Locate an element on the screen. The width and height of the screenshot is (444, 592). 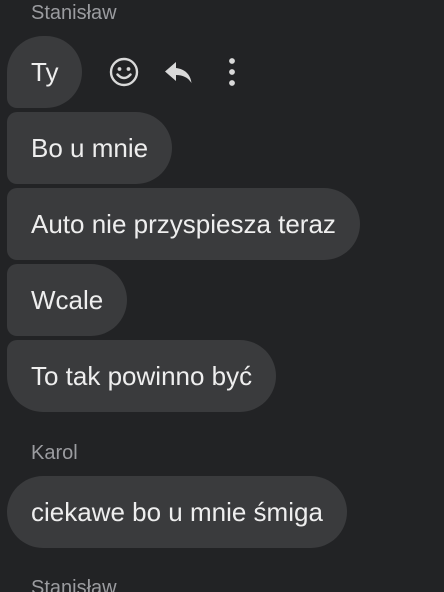
message-text: Bo u mnie is located at coordinates (90, 148).